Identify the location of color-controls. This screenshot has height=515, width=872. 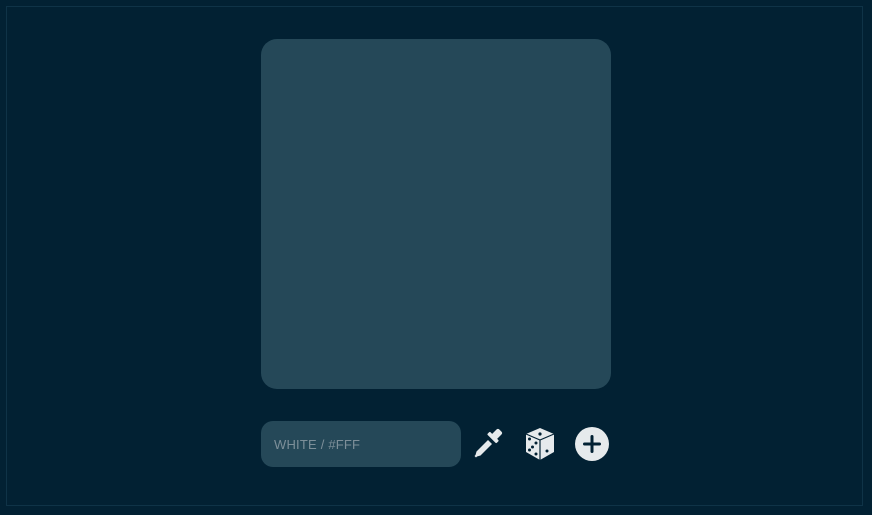
(435, 444).